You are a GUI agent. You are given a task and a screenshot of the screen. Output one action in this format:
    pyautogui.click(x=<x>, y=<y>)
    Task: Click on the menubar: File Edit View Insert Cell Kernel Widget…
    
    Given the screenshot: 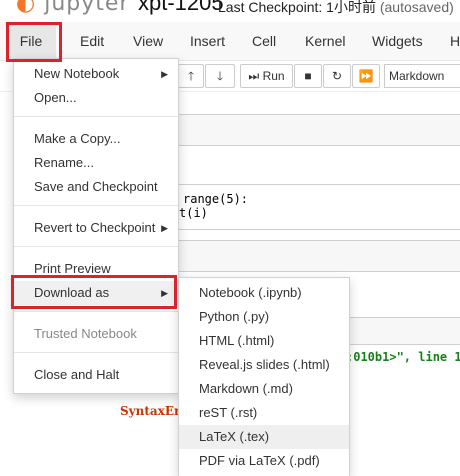 What is the action you would take?
    pyautogui.click(x=230, y=41)
    